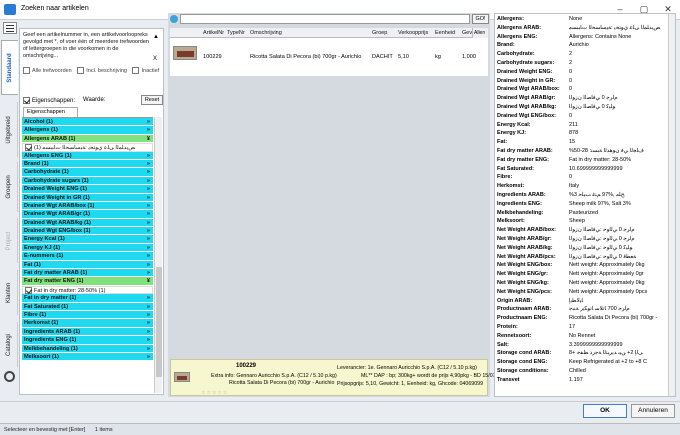 This screenshot has height=435, width=680. I want to click on reset-button: Reset, so click(152, 100).